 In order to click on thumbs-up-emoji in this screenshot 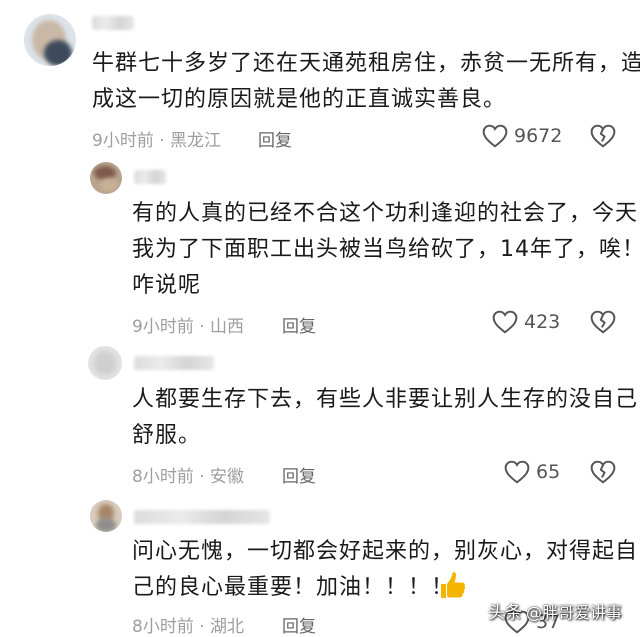, I will do `click(452, 586)`.